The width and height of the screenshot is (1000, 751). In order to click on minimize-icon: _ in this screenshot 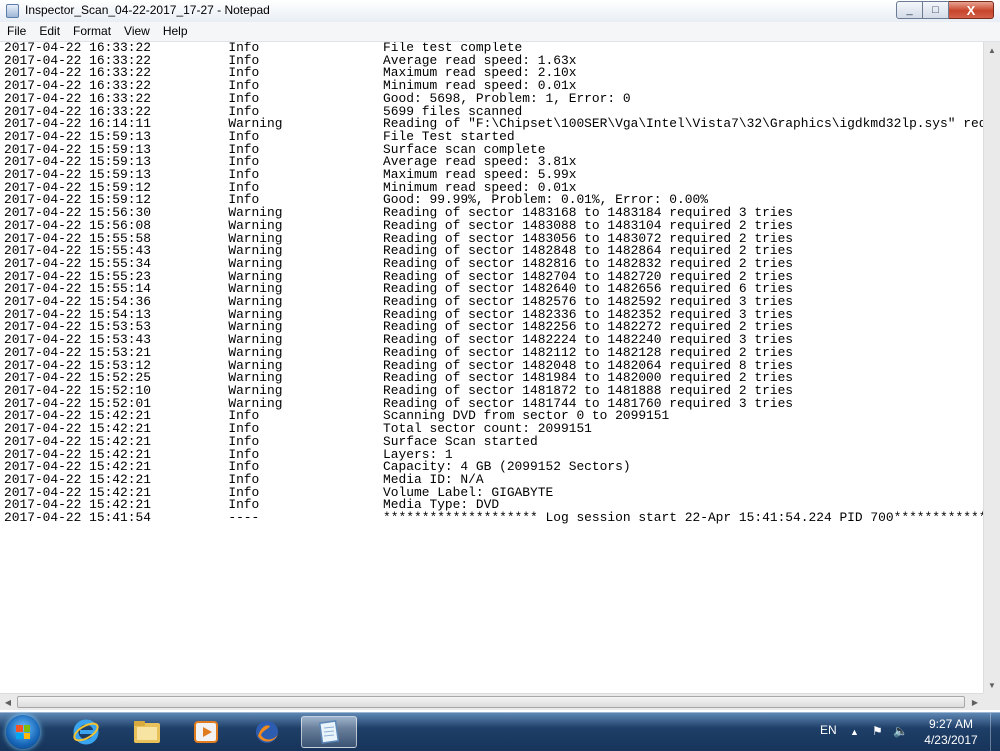, I will do `click(909, 10)`.